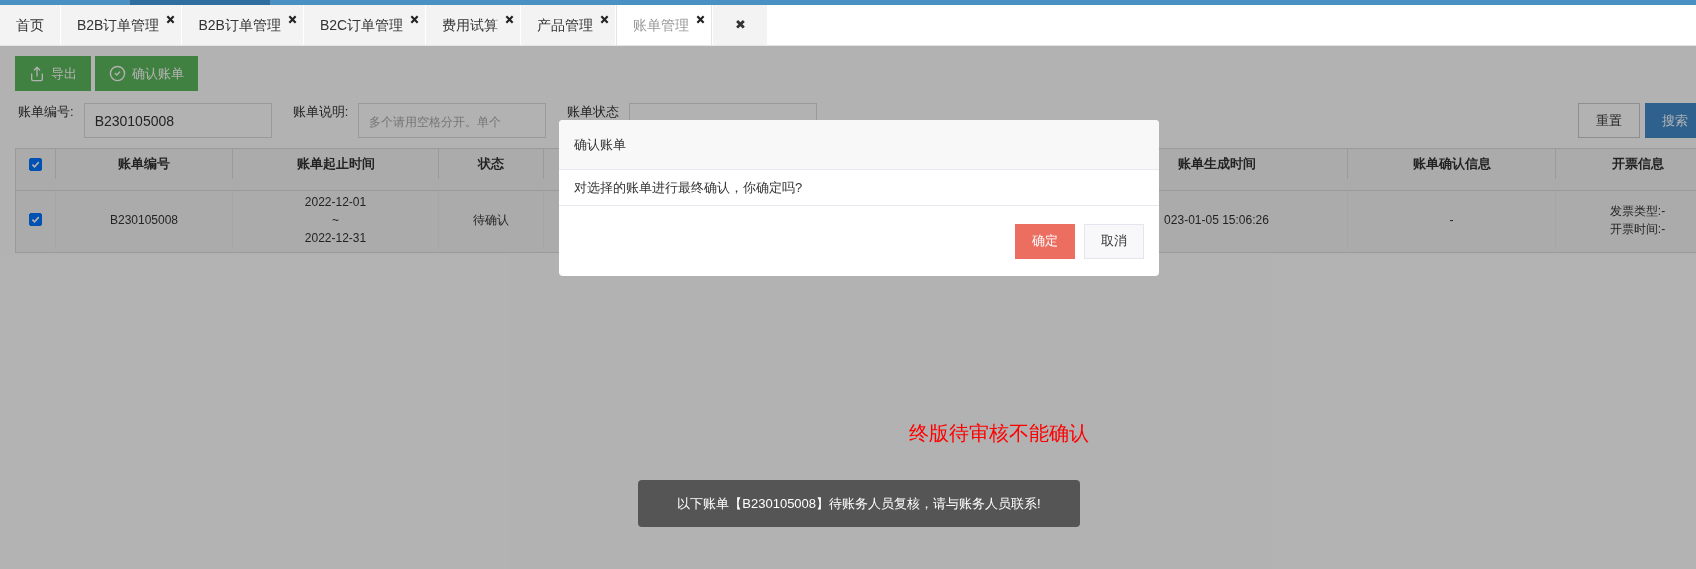  What do you see at coordinates (1216, 164) in the screenshot?
I see `column-header: 账单生成时间` at bounding box center [1216, 164].